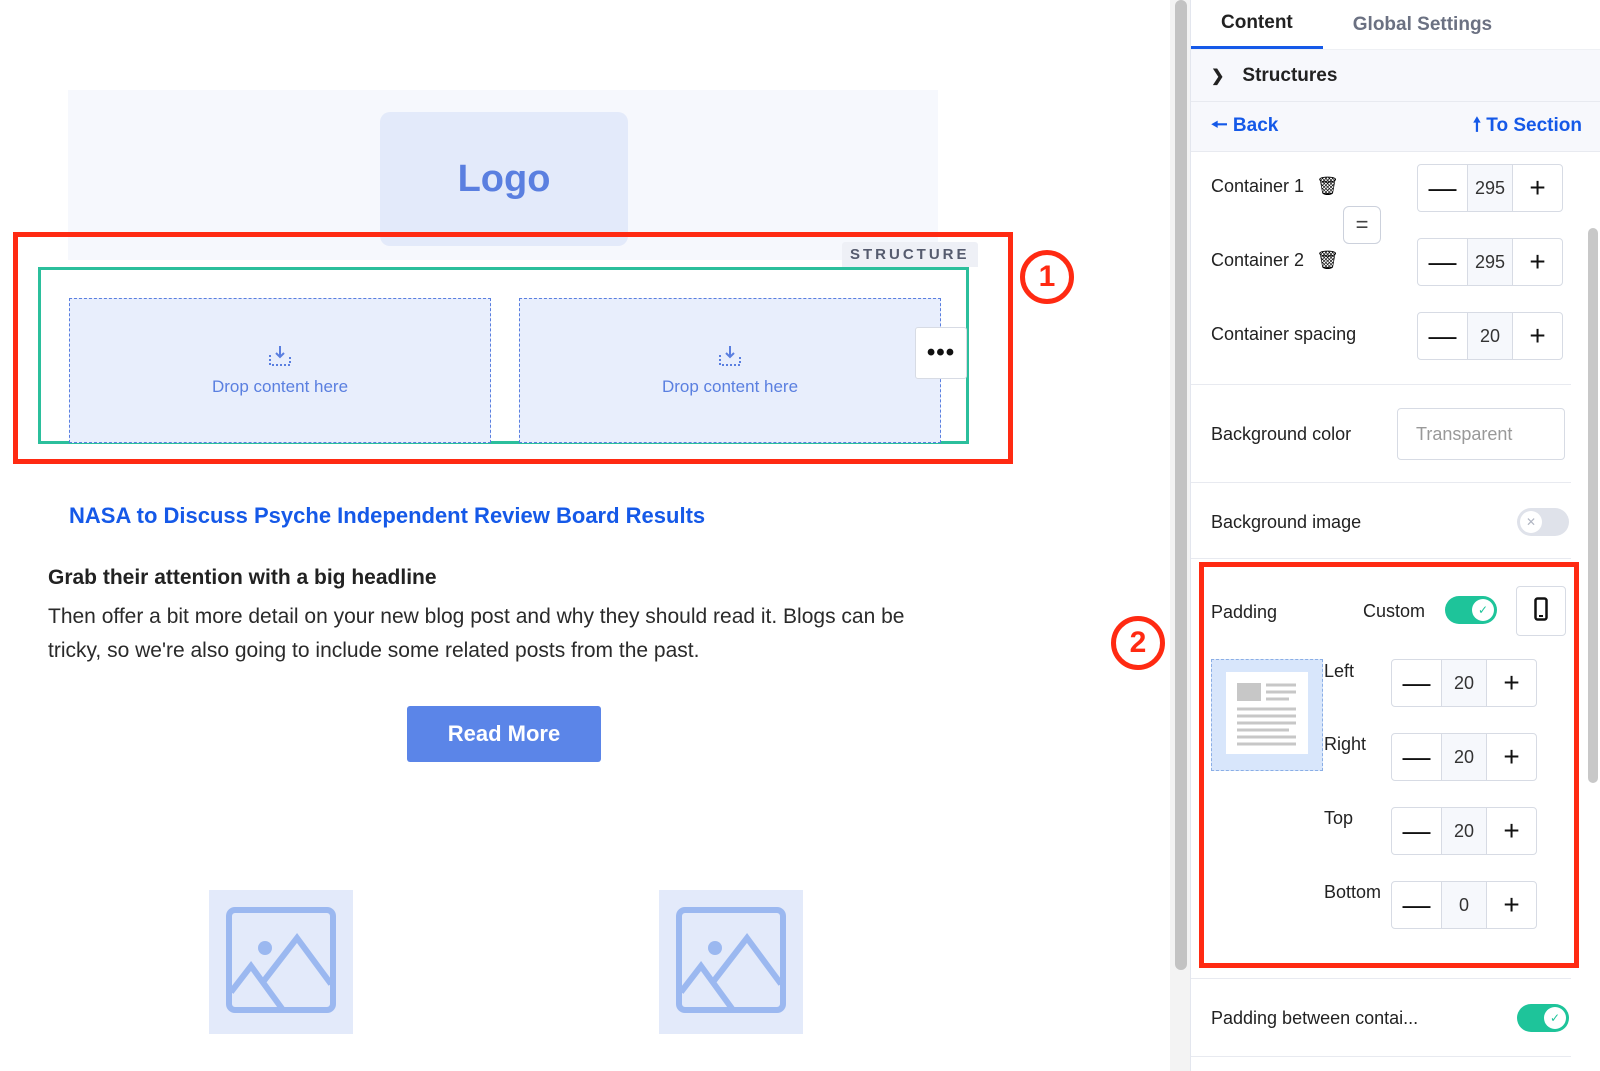  Describe the element at coordinates (1284, 333) in the screenshot. I see `container-spacing-label: Container spacing` at that location.